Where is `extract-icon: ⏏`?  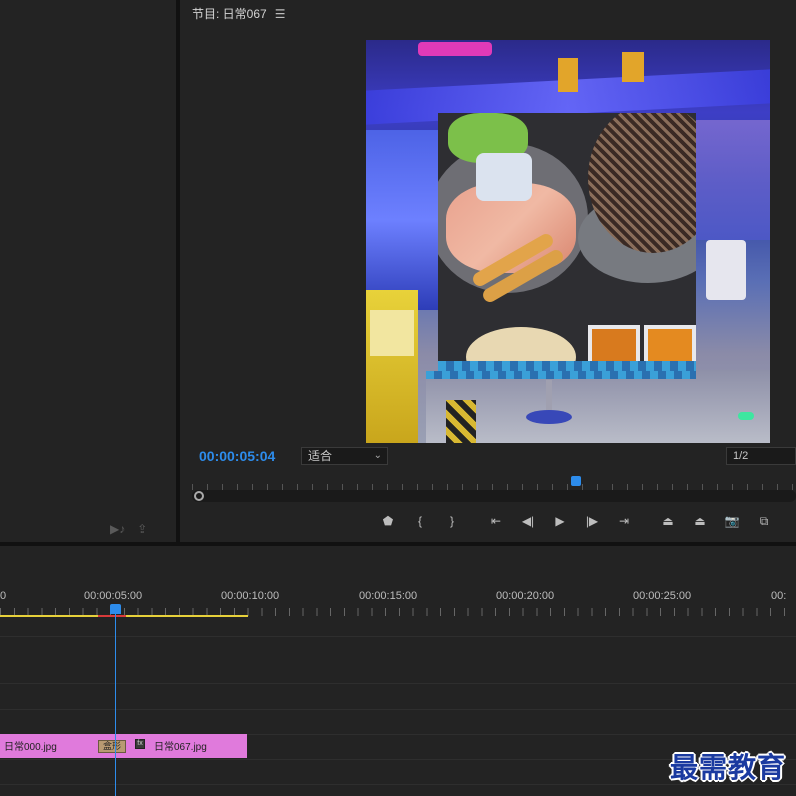 extract-icon: ⏏ is located at coordinates (700, 521).